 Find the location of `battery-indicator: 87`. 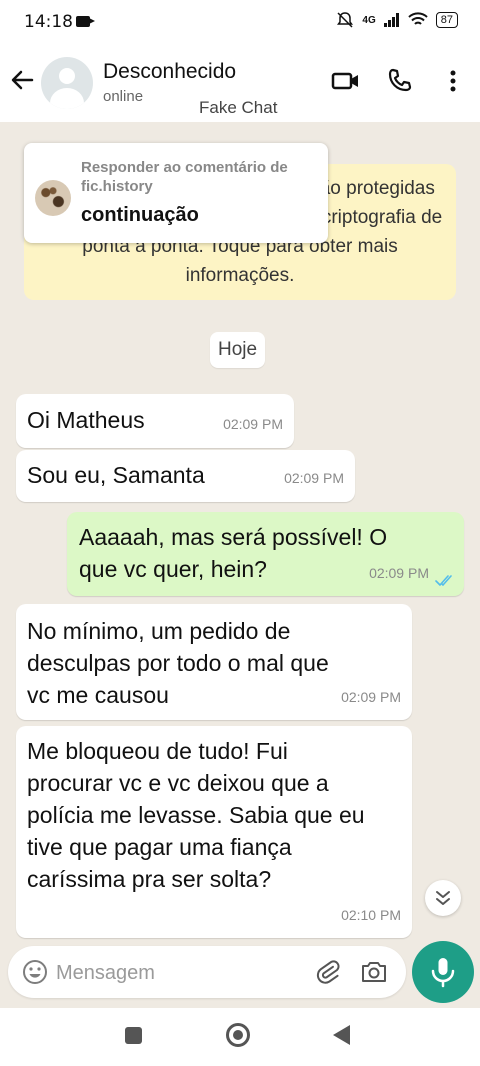

battery-indicator: 87 is located at coordinates (446, 20).